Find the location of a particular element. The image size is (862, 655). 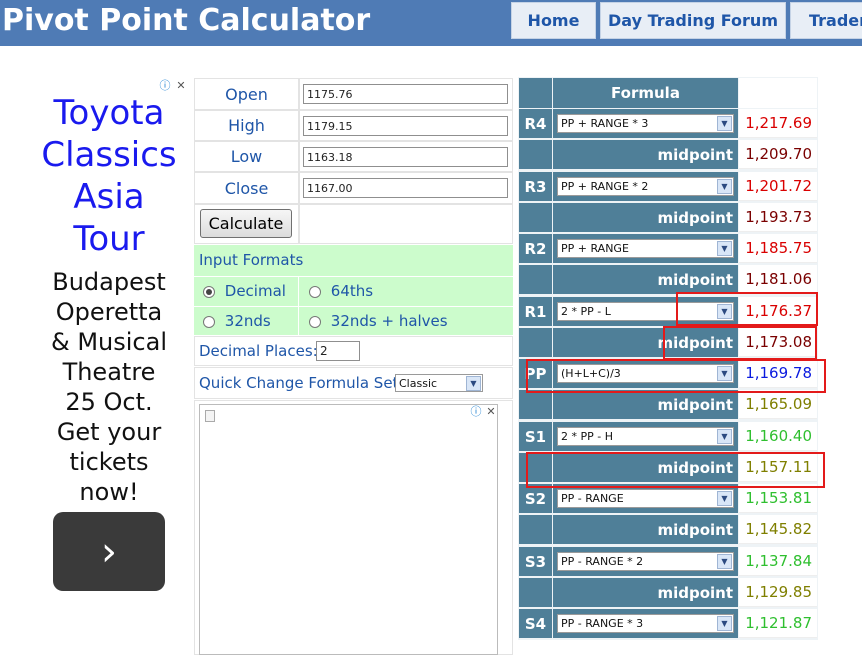

radio-selected-icon is located at coordinates (209, 291).